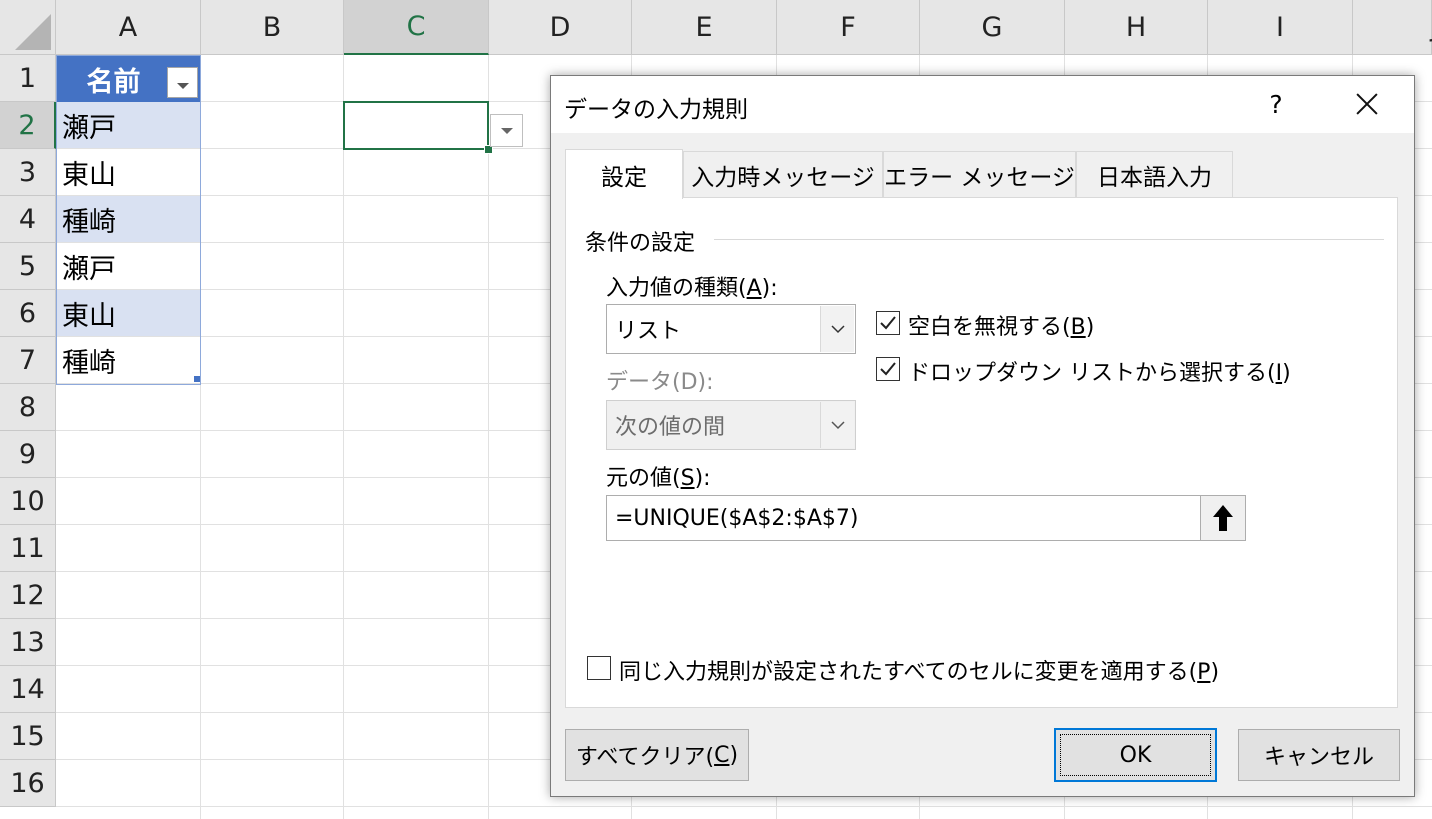  I want to click on apply-all-label: 同じ入力規則が設定されたすべてのセルに変更を適用する(P), so click(919, 670).